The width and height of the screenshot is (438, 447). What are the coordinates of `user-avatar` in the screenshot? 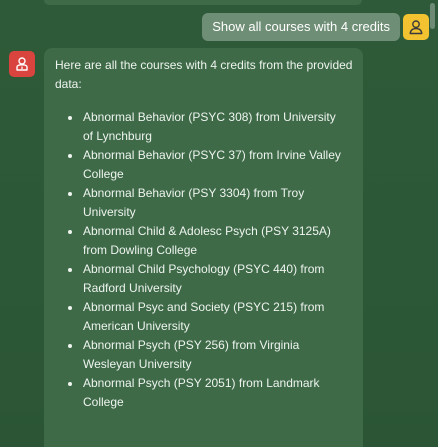 It's located at (416, 27).